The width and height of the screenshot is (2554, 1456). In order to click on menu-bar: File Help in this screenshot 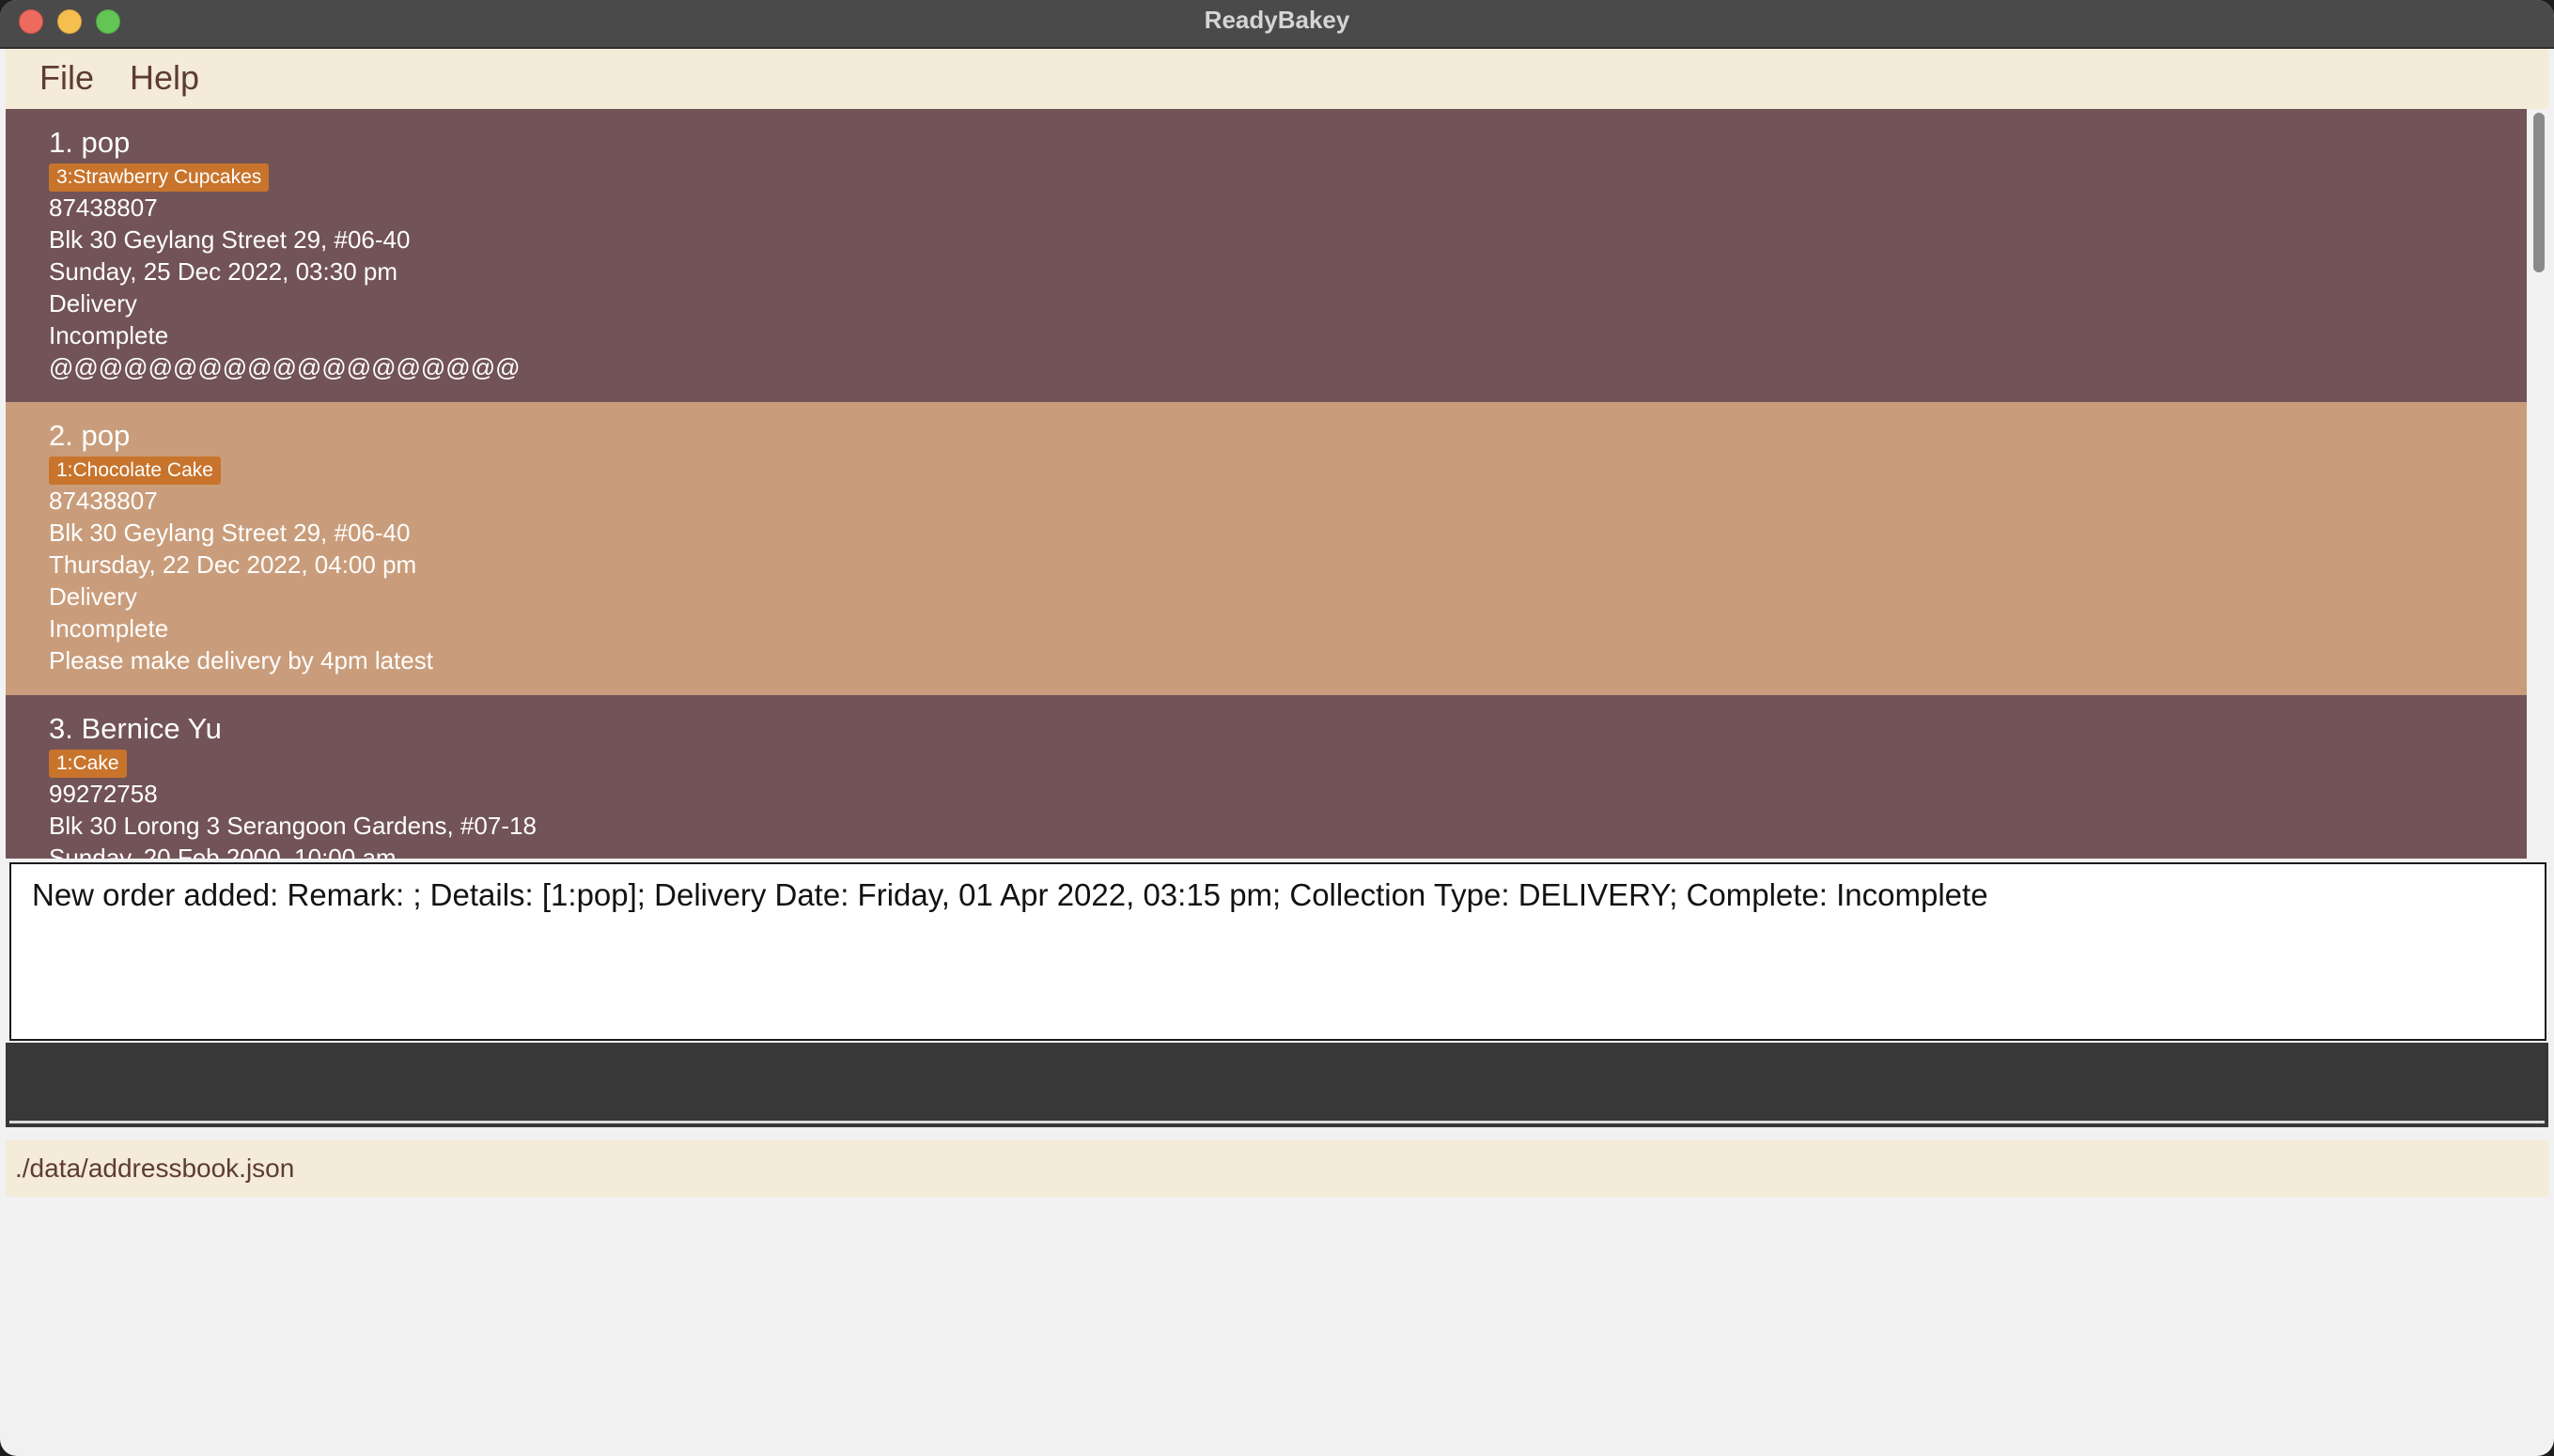, I will do `click(1277, 79)`.